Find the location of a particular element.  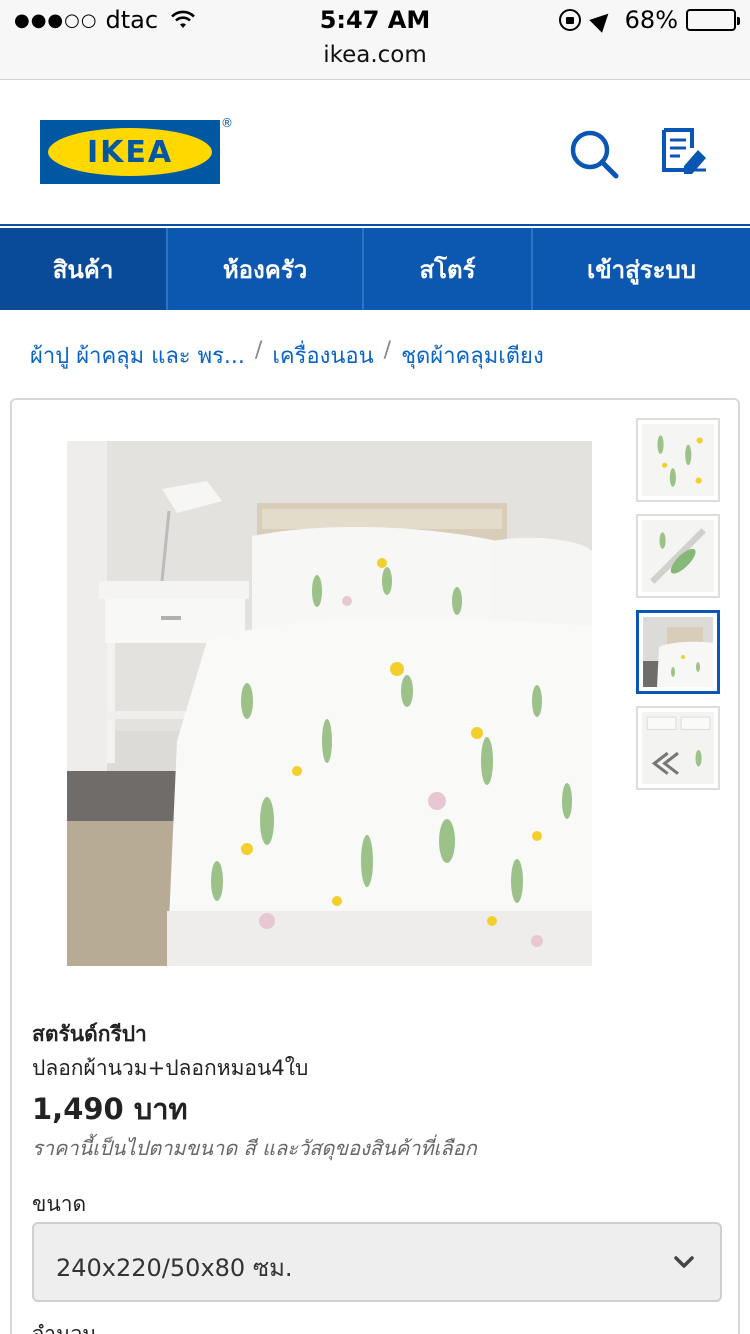

bedroom-thumbnail-icon is located at coordinates (678, 652).